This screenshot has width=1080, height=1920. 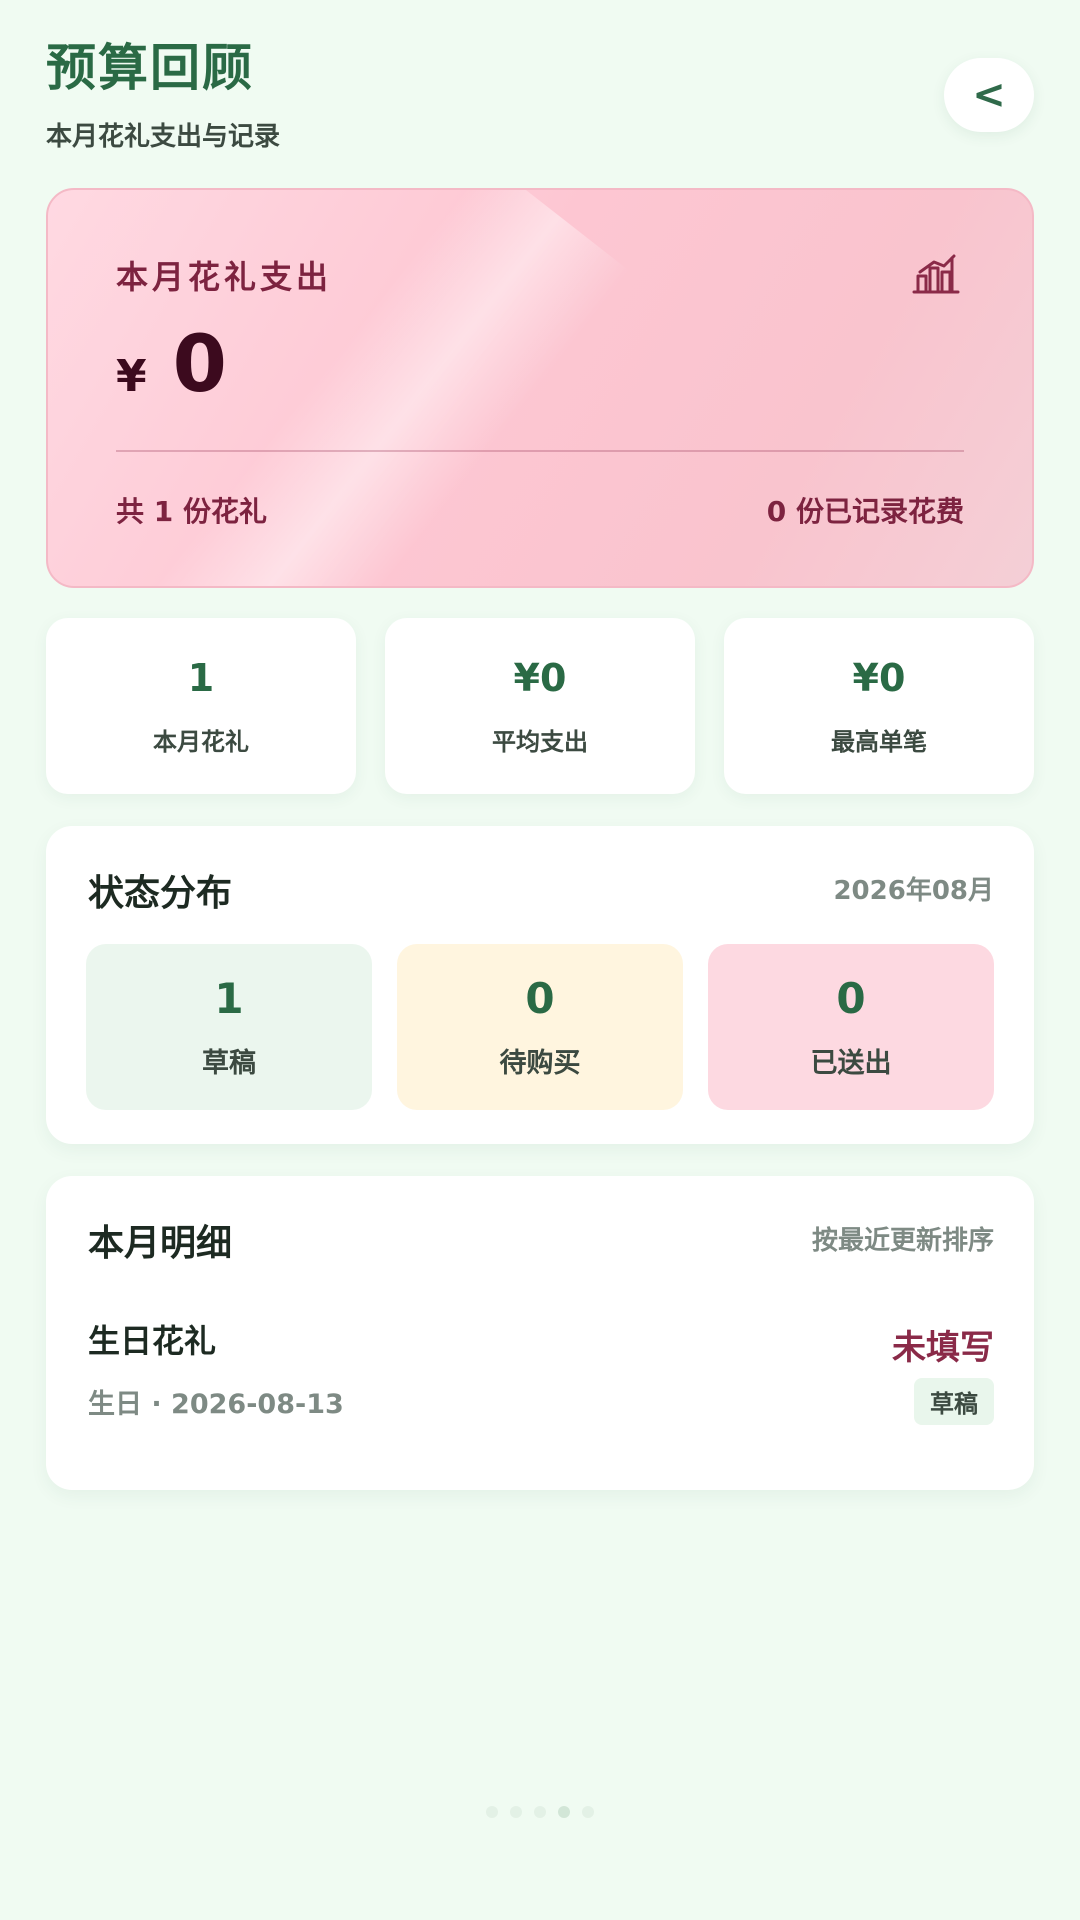 I want to click on chevron-left-icon: <, so click(x=989, y=95).